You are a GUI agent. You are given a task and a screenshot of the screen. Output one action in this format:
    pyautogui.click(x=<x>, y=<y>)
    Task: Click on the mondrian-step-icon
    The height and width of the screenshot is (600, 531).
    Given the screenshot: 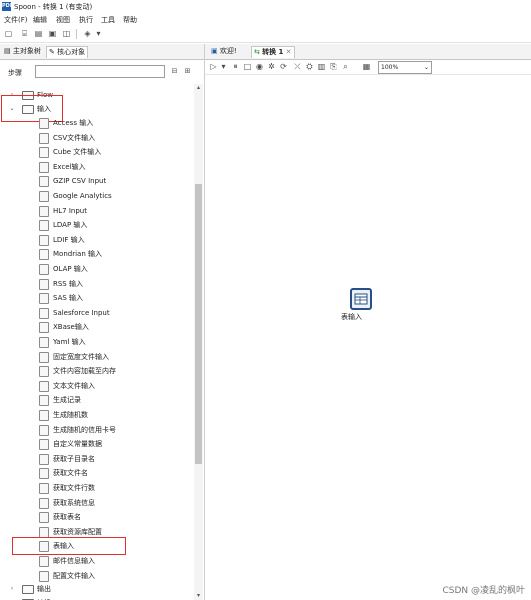 What is the action you would take?
    pyautogui.click(x=44, y=255)
    